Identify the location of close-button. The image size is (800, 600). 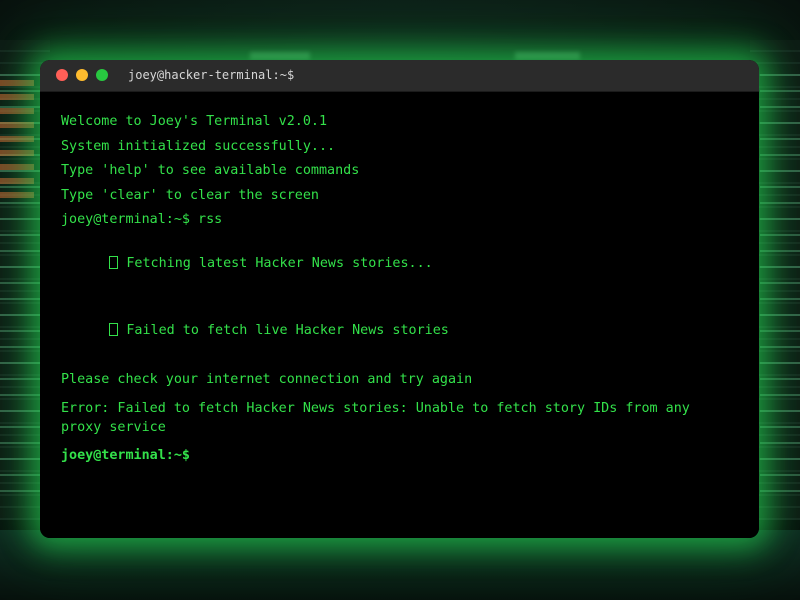
(62, 75).